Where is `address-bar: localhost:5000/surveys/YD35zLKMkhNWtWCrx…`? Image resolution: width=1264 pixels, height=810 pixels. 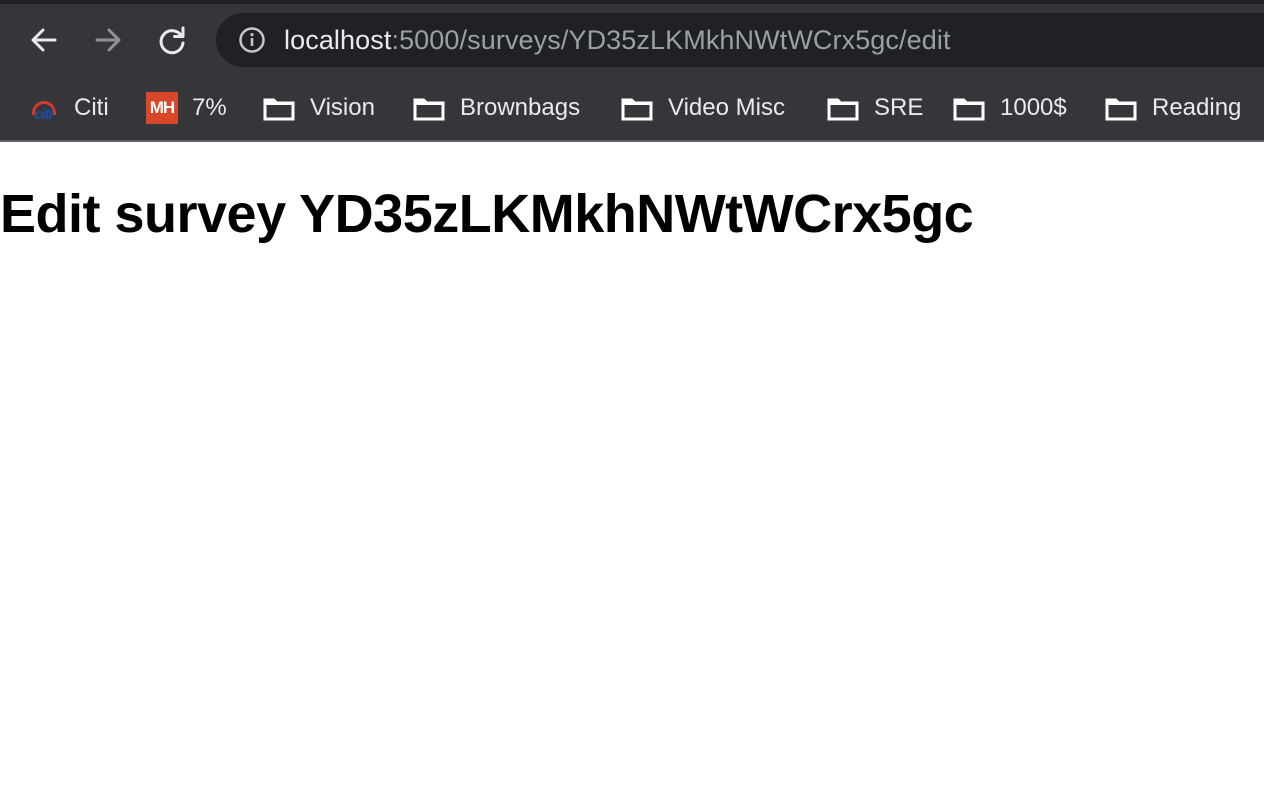 address-bar: localhost:5000/surveys/YD35zLKMkhNWtWCrx… is located at coordinates (740, 40).